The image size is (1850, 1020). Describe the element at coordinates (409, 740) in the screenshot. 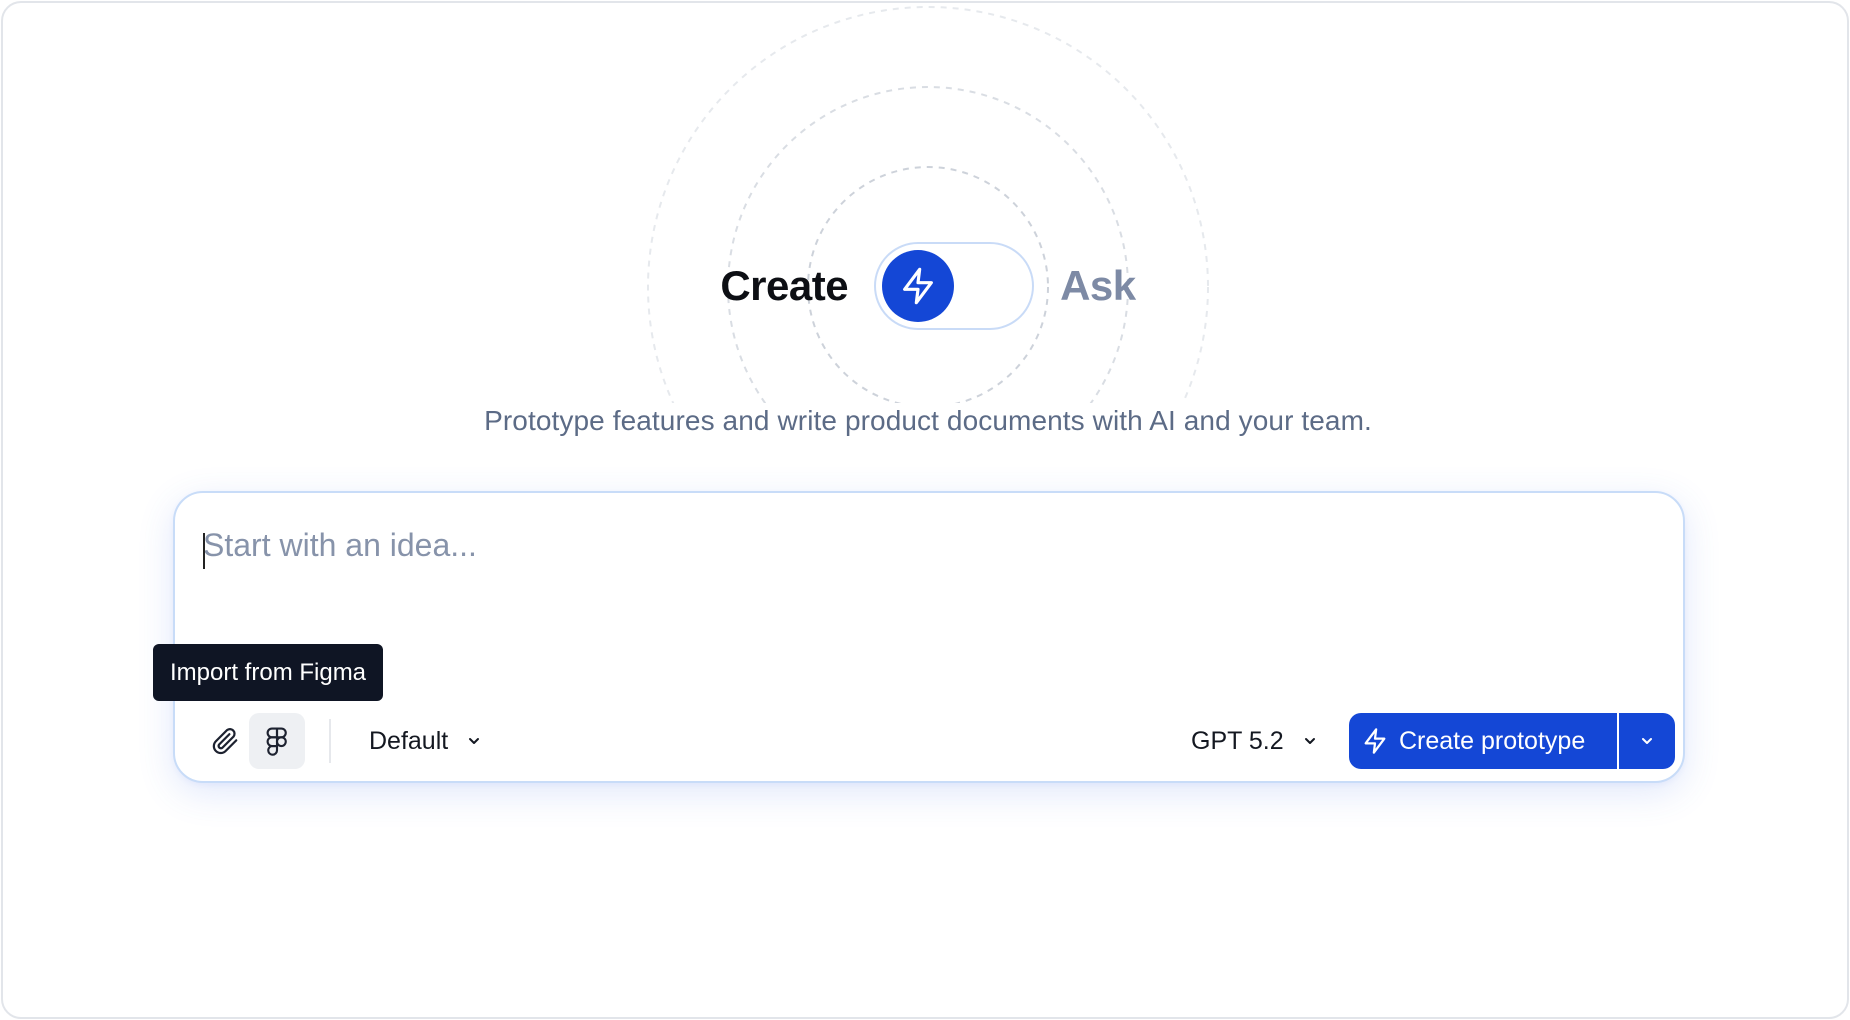

I see `style-select-value: Default` at that location.